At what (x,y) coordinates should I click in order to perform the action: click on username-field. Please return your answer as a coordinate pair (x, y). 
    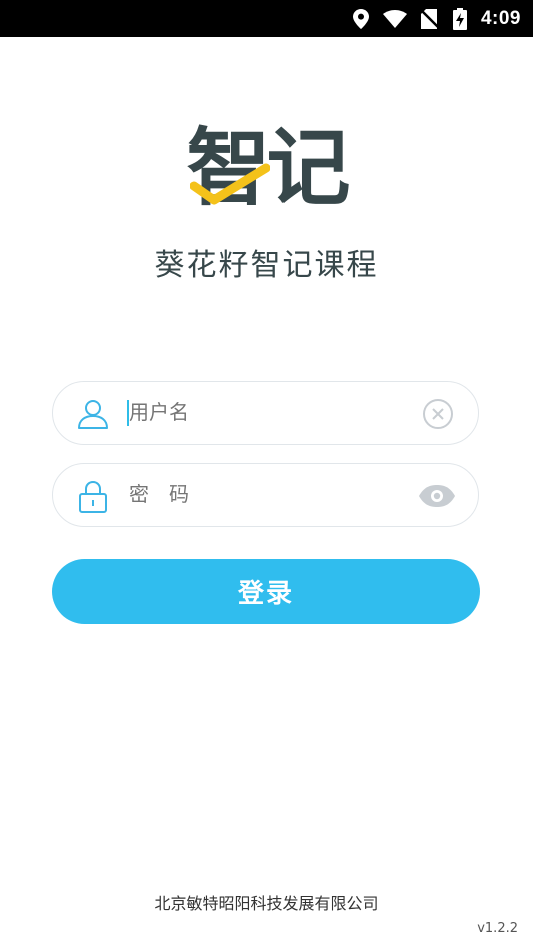
    Looking at the image, I should click on (265, 413).